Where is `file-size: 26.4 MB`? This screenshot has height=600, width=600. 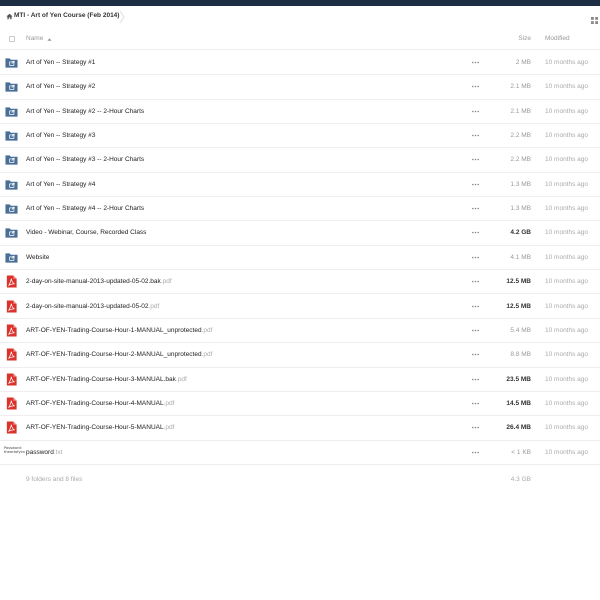 file-size: 26.4 MB is located at coordinates (518, 428).